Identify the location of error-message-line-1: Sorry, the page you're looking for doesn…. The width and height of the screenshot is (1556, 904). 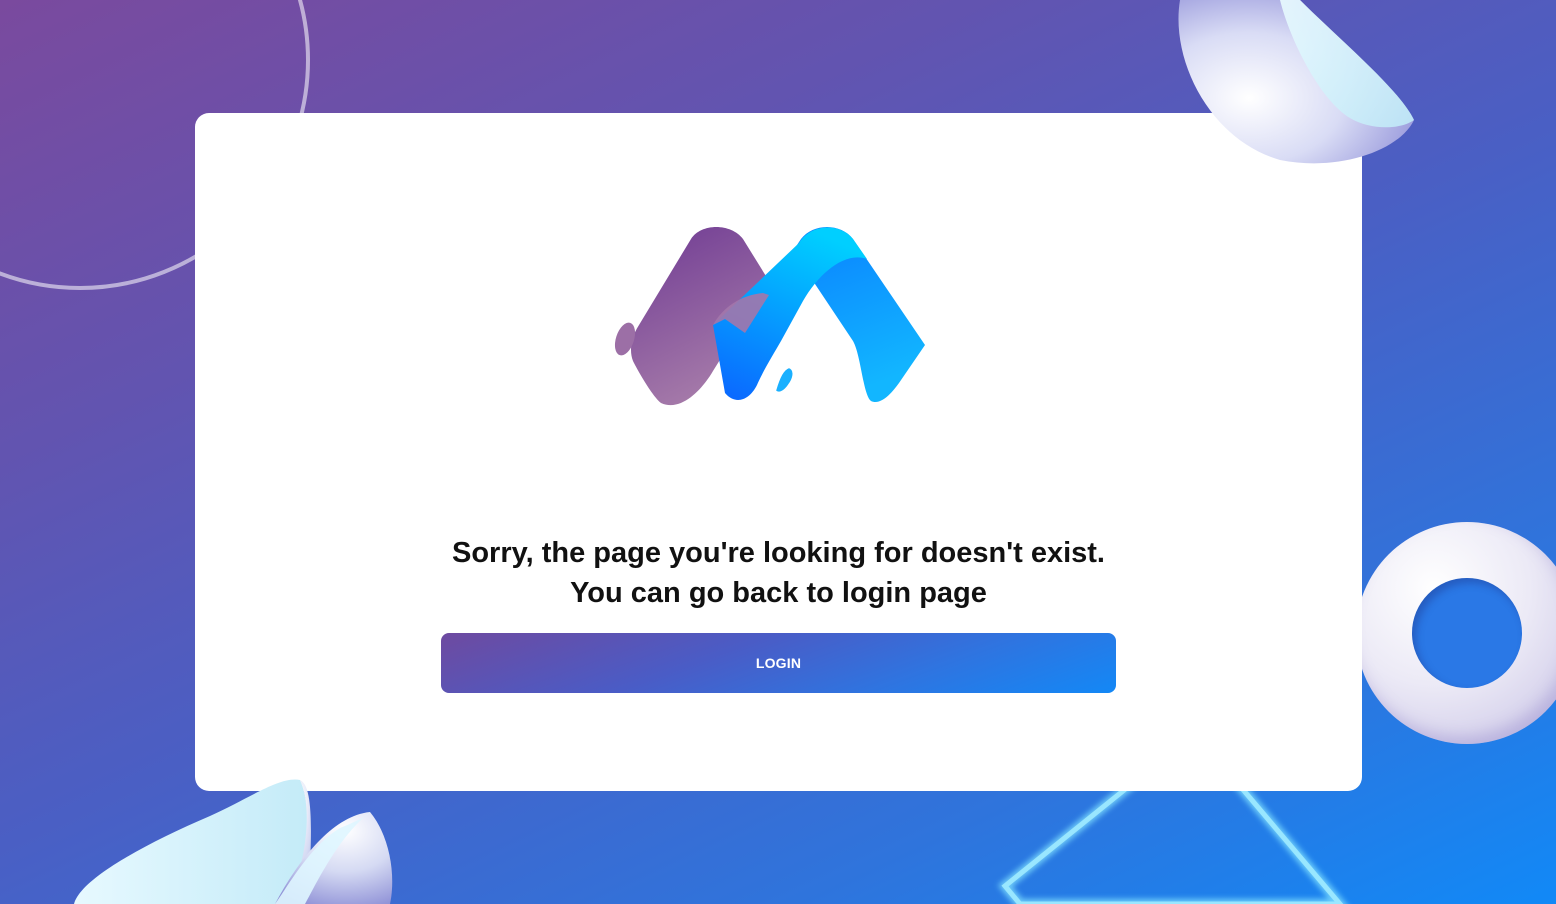
(778, 553).